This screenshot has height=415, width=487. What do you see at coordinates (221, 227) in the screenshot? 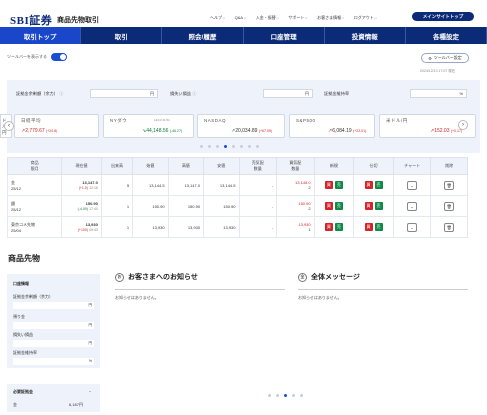
I see `low-cell: 13,930` at bounding box center [221, 227].